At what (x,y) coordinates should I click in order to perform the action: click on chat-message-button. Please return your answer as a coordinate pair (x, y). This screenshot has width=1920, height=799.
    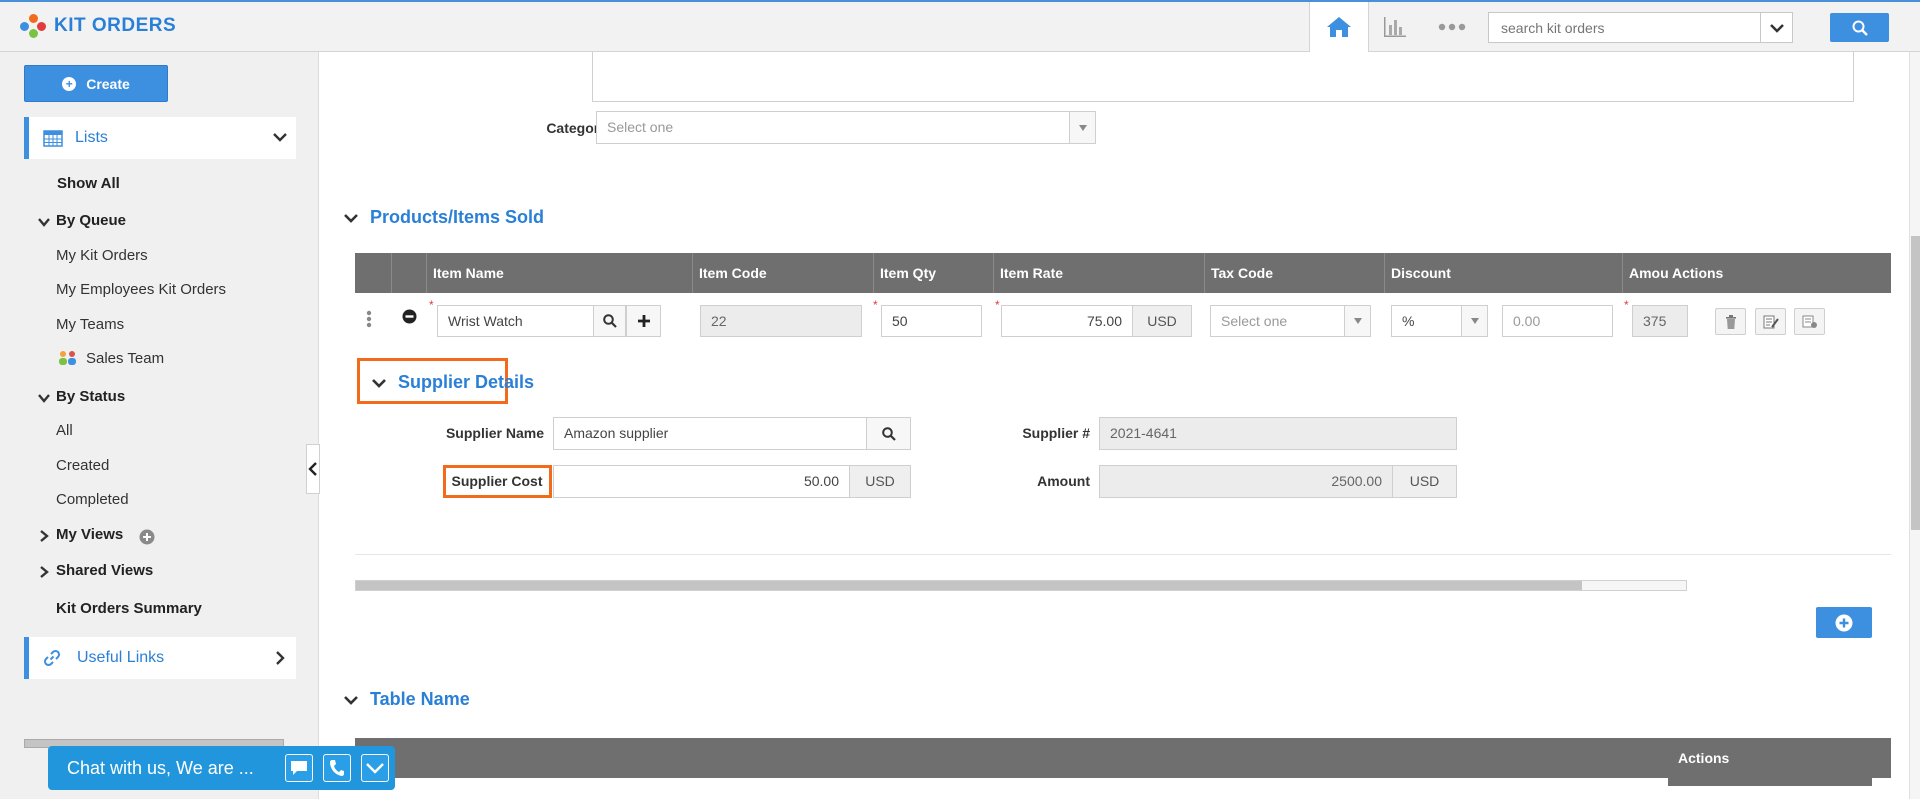
    Looking at the image, I should click on (299, 768).